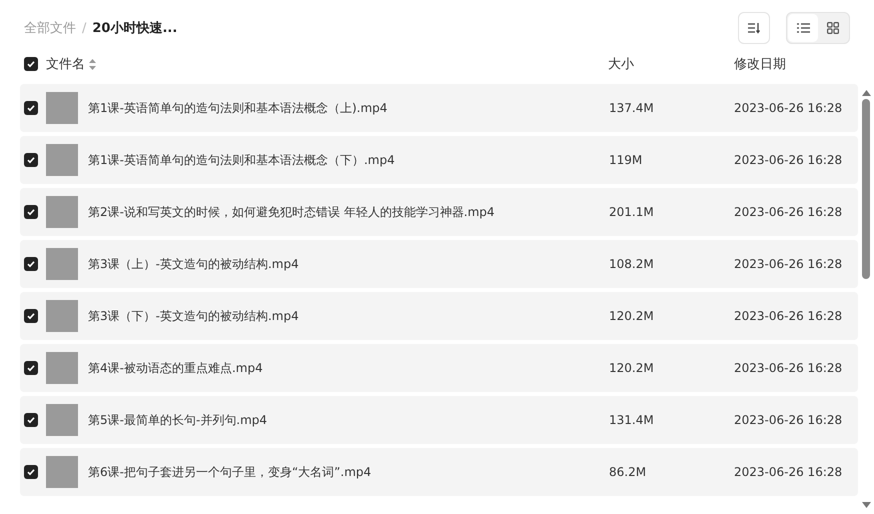  I want to click on file-row: 第5课-最简单的长句-并列句.mp4 131.4M 2023-06-26 16:28, so click(439, 420).